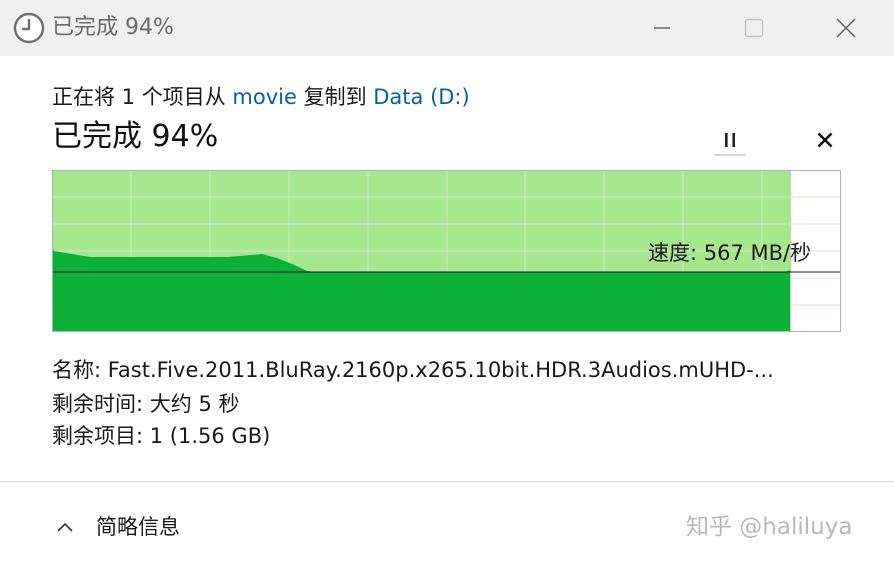 Image resolution: width=894 pixels, height=569 pixels. I want to click on minimize-button, so click(662, 28).